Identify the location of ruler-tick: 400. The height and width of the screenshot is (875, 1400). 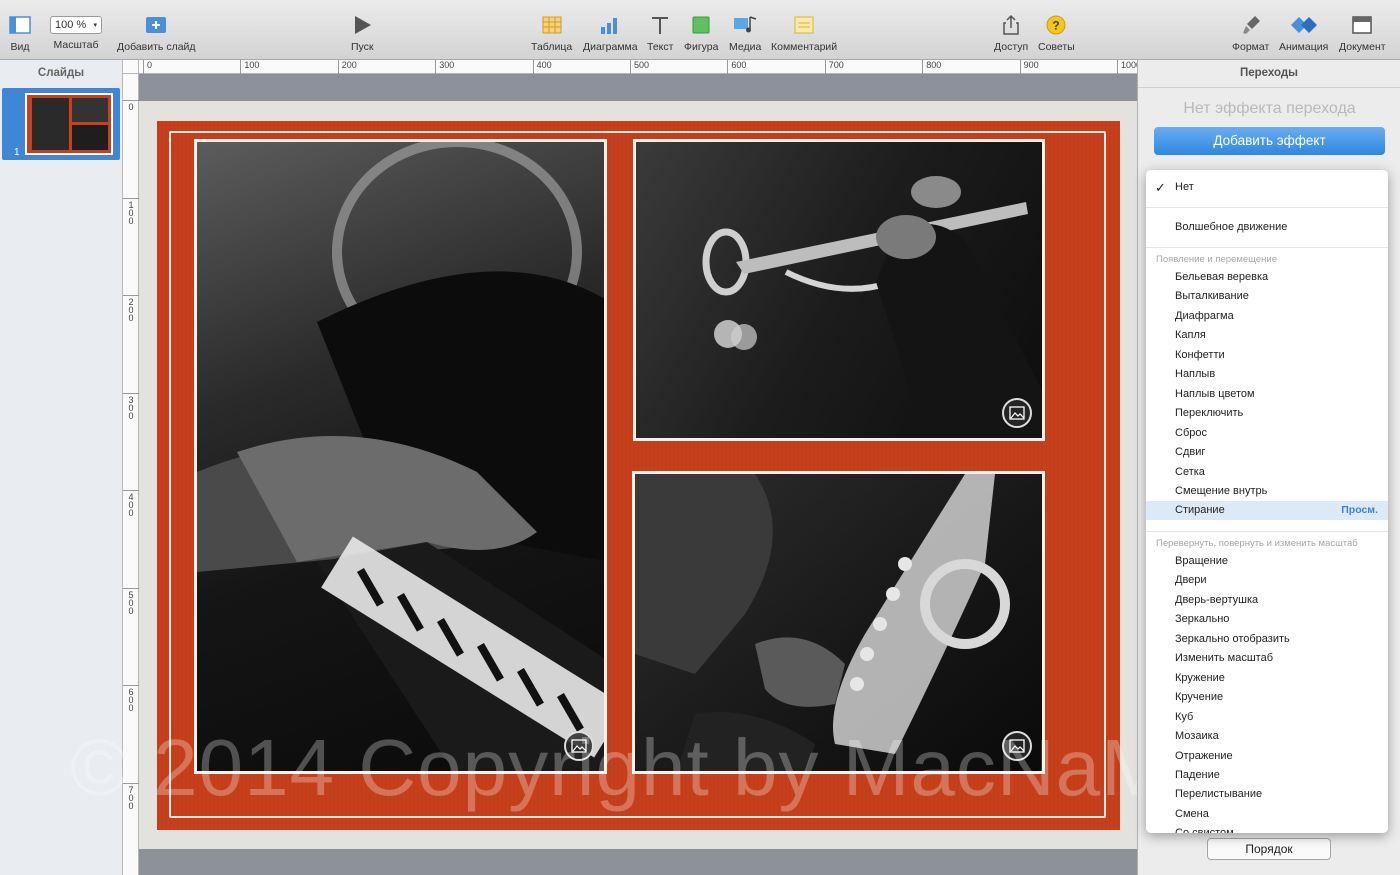
(542, 67).